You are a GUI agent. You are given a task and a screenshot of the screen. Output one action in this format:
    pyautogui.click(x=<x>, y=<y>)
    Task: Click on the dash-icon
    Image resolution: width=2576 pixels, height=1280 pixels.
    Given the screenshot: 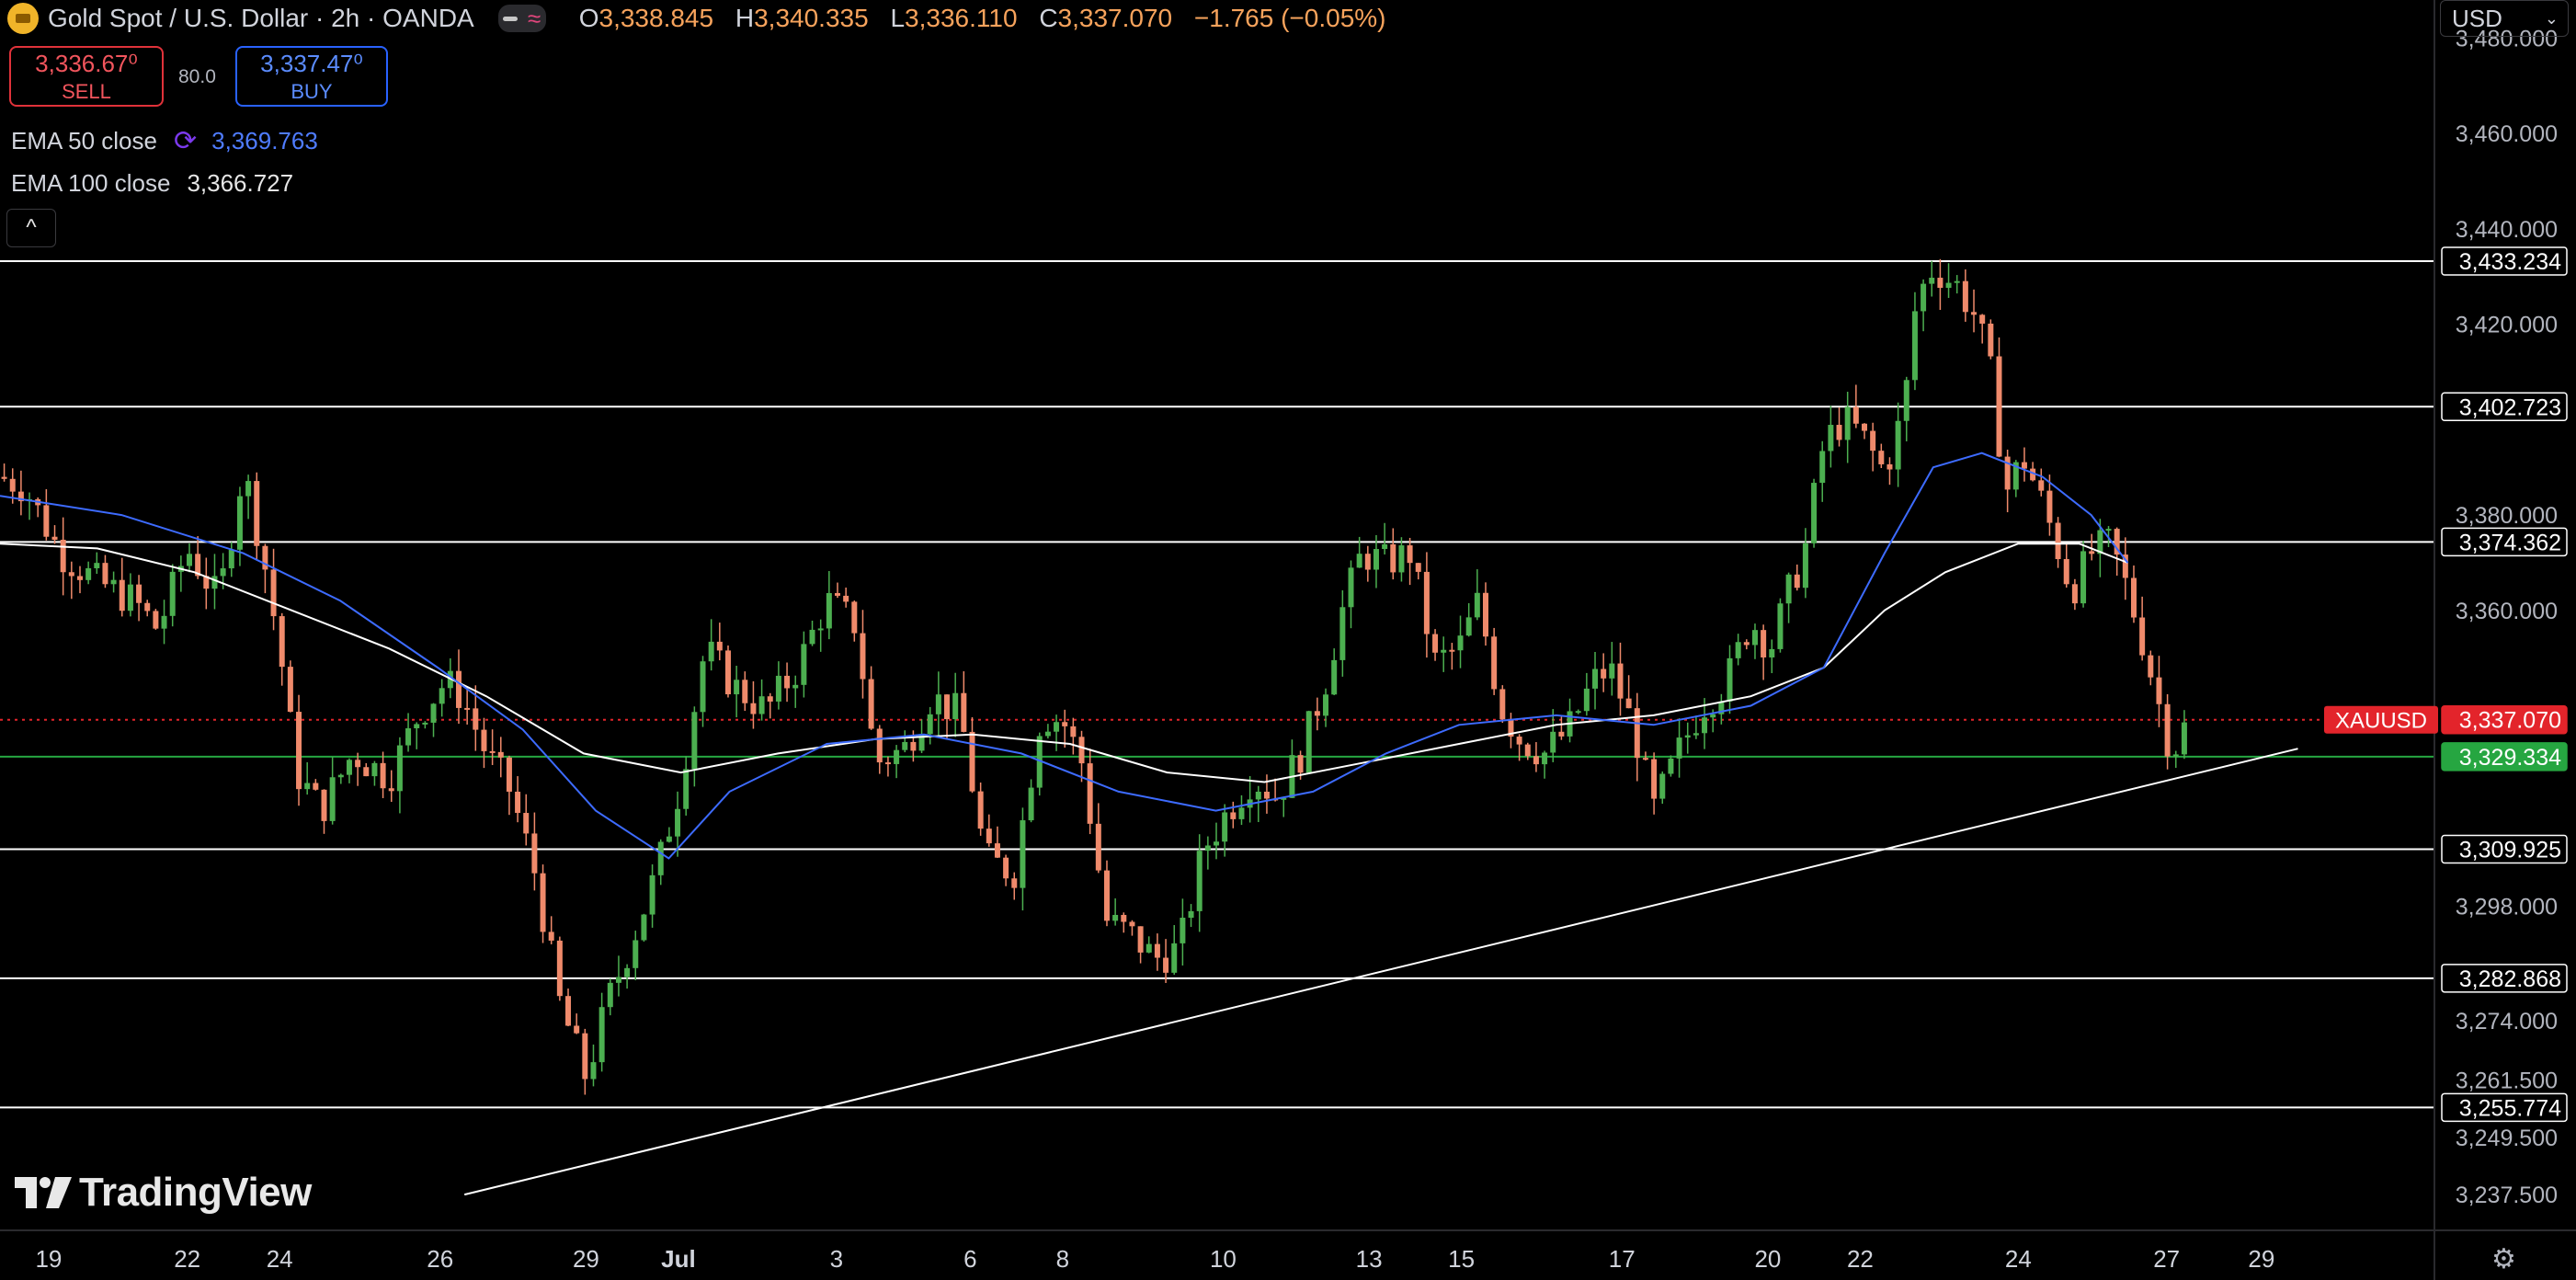 What is the action you would take?
    pyautogui.click(x=511, y=18)
    